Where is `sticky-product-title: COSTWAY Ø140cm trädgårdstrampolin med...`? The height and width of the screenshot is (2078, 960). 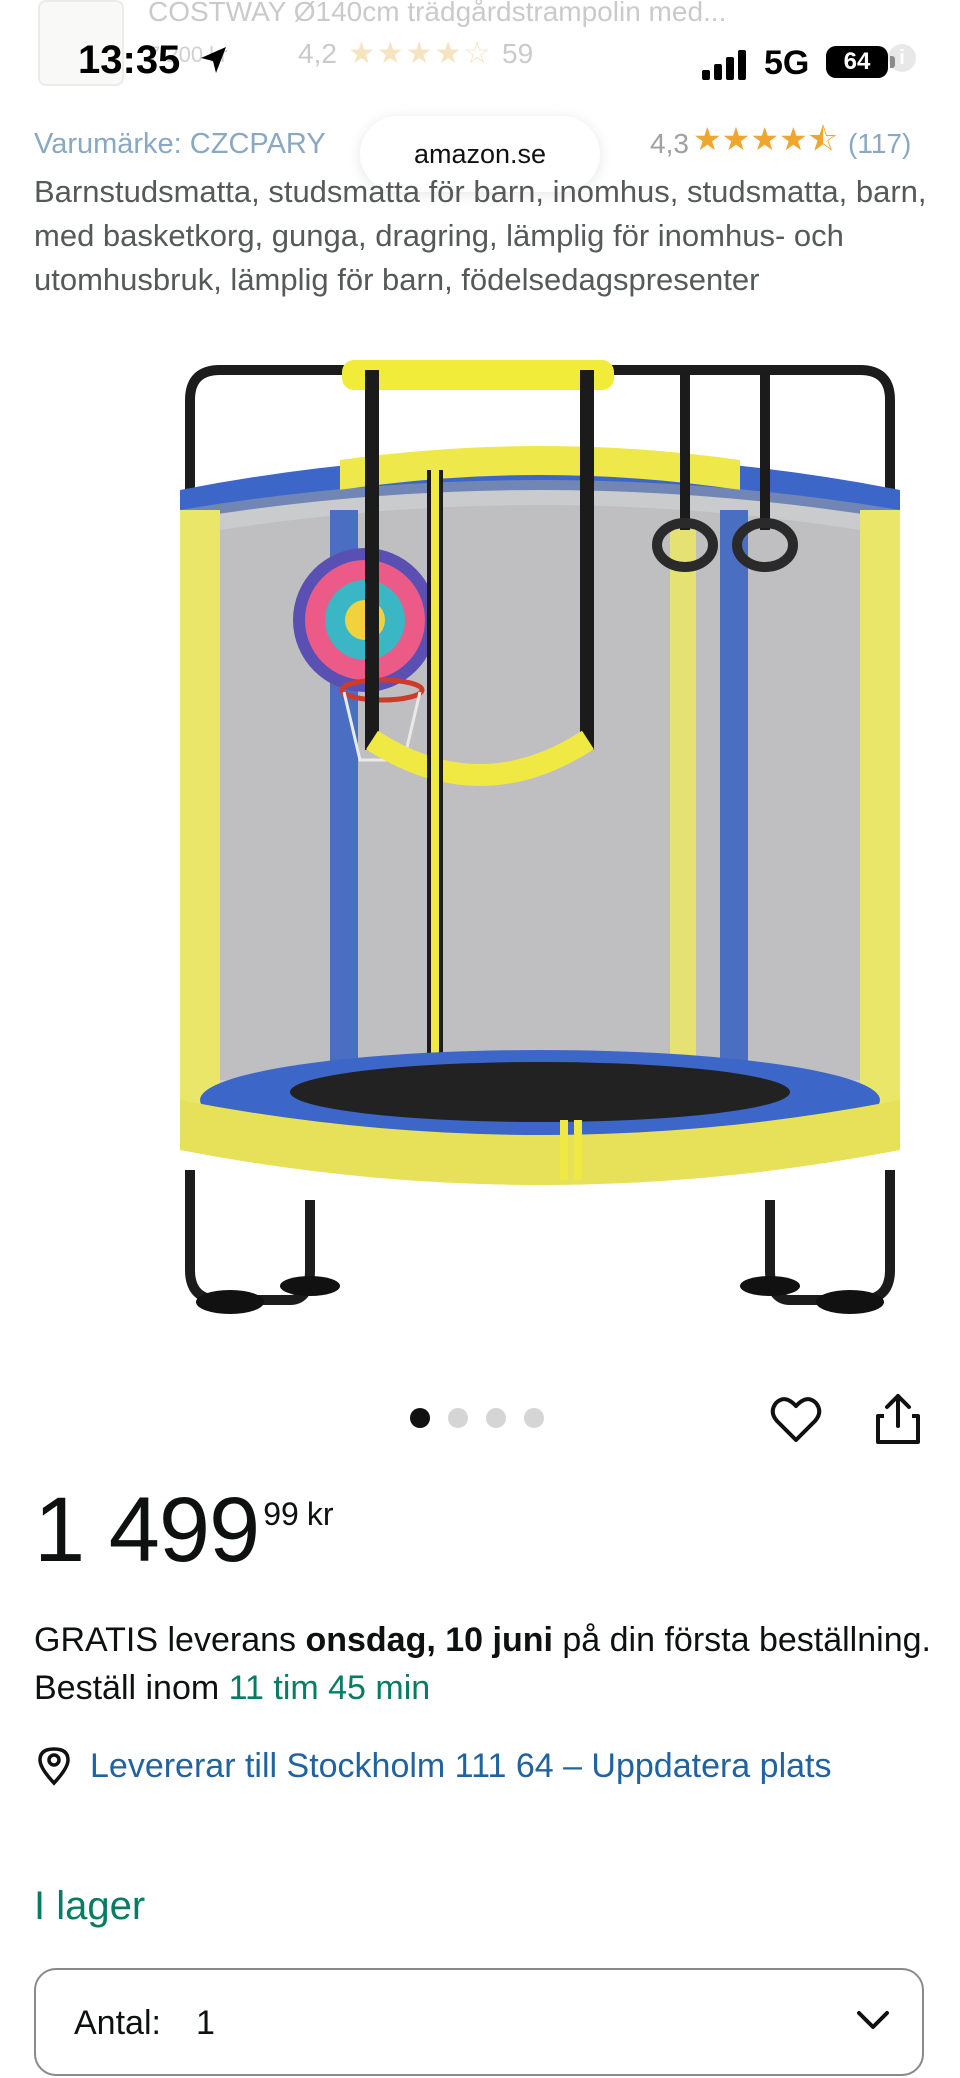 sticky-product-title: COSTWAY Ø140cm trädgårdstrampolin med... is located at coordinates (437, 13).